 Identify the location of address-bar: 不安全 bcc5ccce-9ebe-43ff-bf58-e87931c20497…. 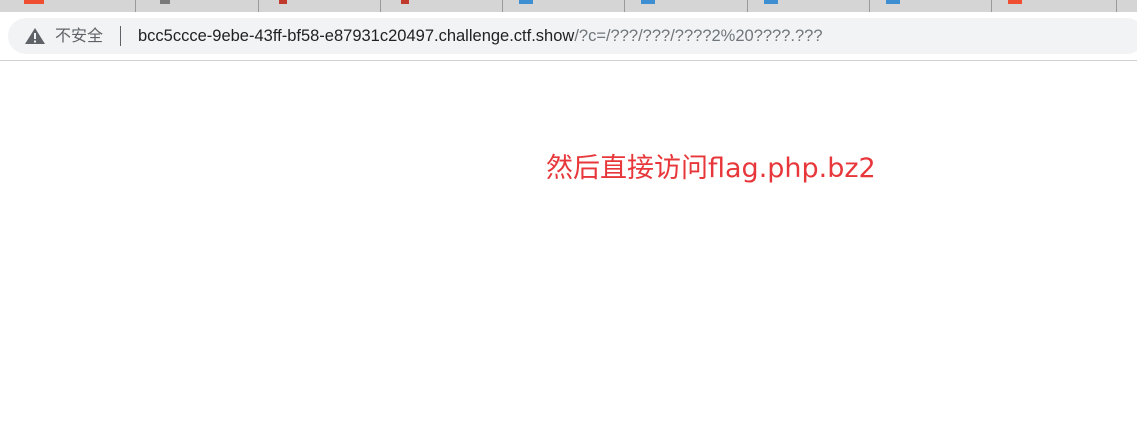
(572, 36).